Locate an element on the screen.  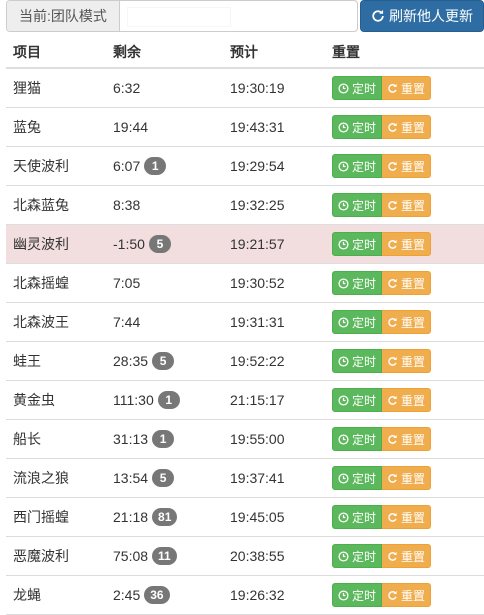
eta-time: 19:45:05 is located at coordinates (274, 517).